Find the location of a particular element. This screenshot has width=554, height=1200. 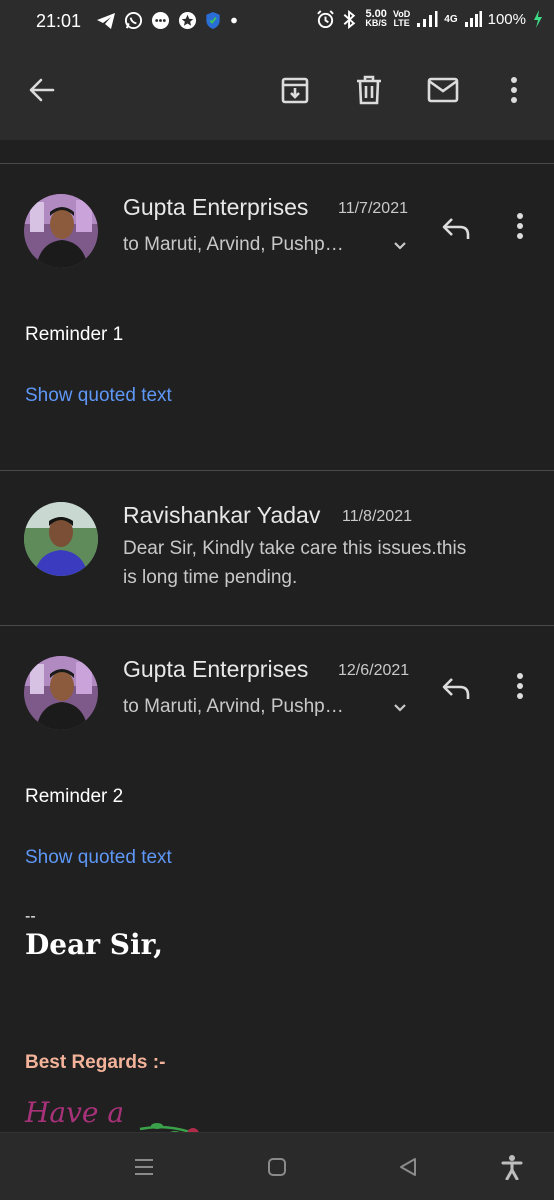

alarm-icon is located at coordinates (326, 18).